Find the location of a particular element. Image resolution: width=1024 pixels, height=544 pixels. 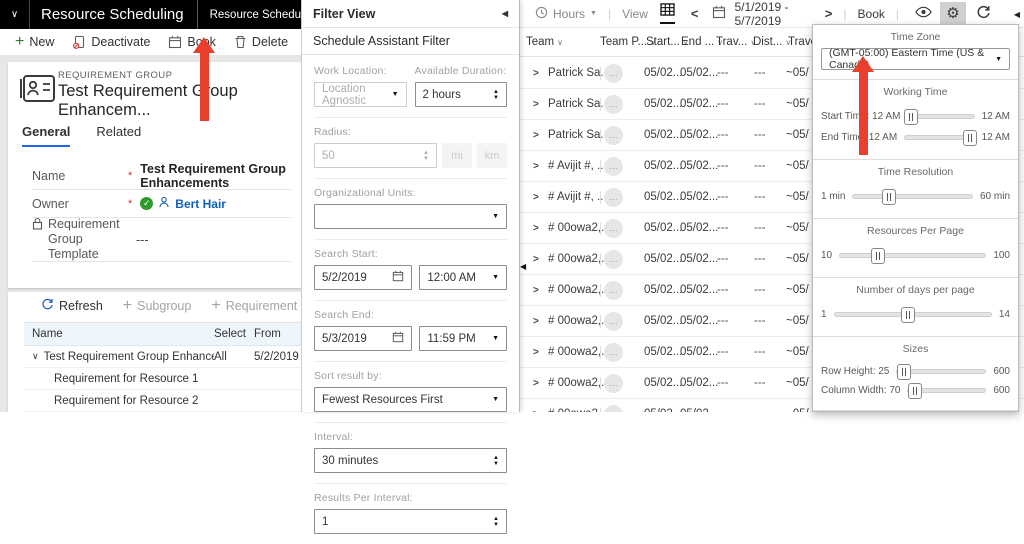

next-dates-button: > is located at coordinates (829, 13).